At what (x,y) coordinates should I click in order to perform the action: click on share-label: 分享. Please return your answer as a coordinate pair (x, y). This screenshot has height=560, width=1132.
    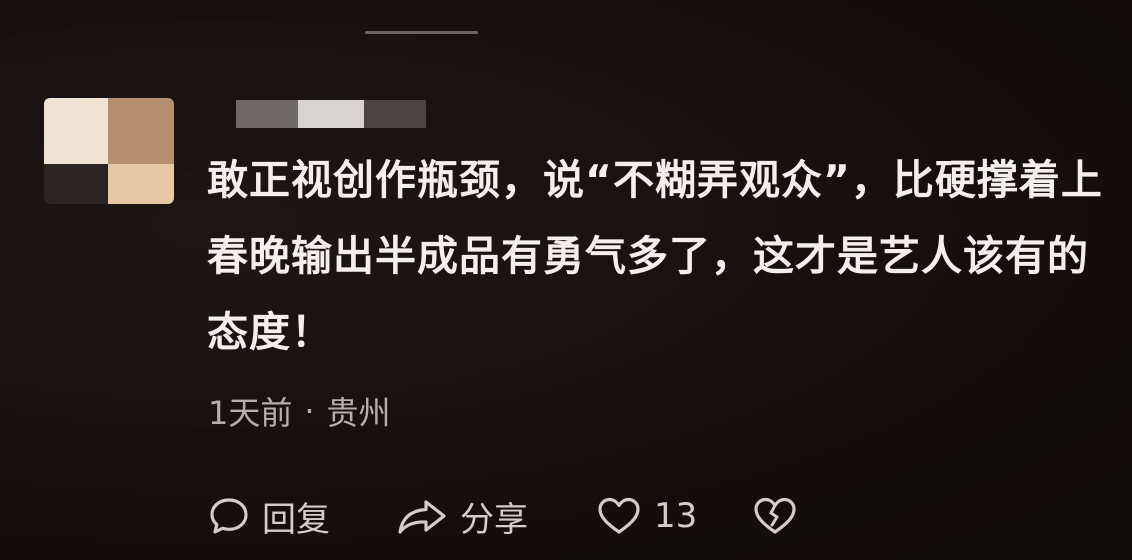
    Looking at the image, I should click on (494, 519).